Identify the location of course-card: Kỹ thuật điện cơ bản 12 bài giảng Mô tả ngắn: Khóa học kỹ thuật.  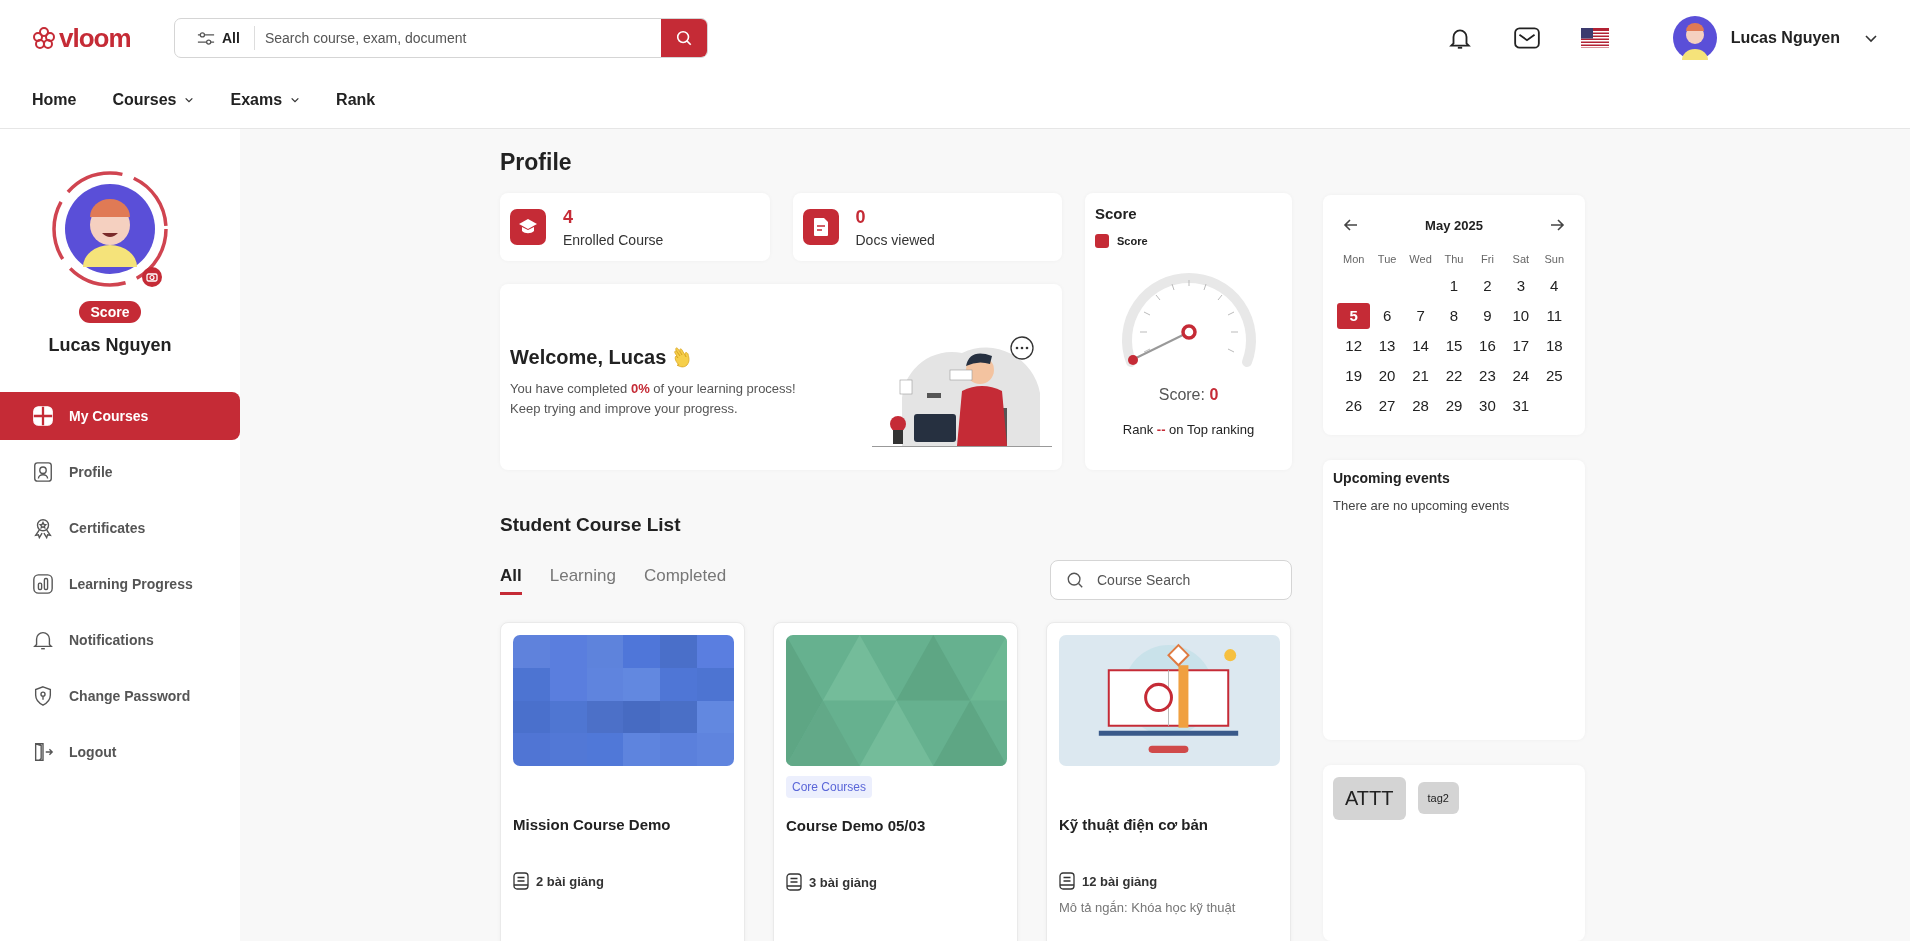
(1168, 781).